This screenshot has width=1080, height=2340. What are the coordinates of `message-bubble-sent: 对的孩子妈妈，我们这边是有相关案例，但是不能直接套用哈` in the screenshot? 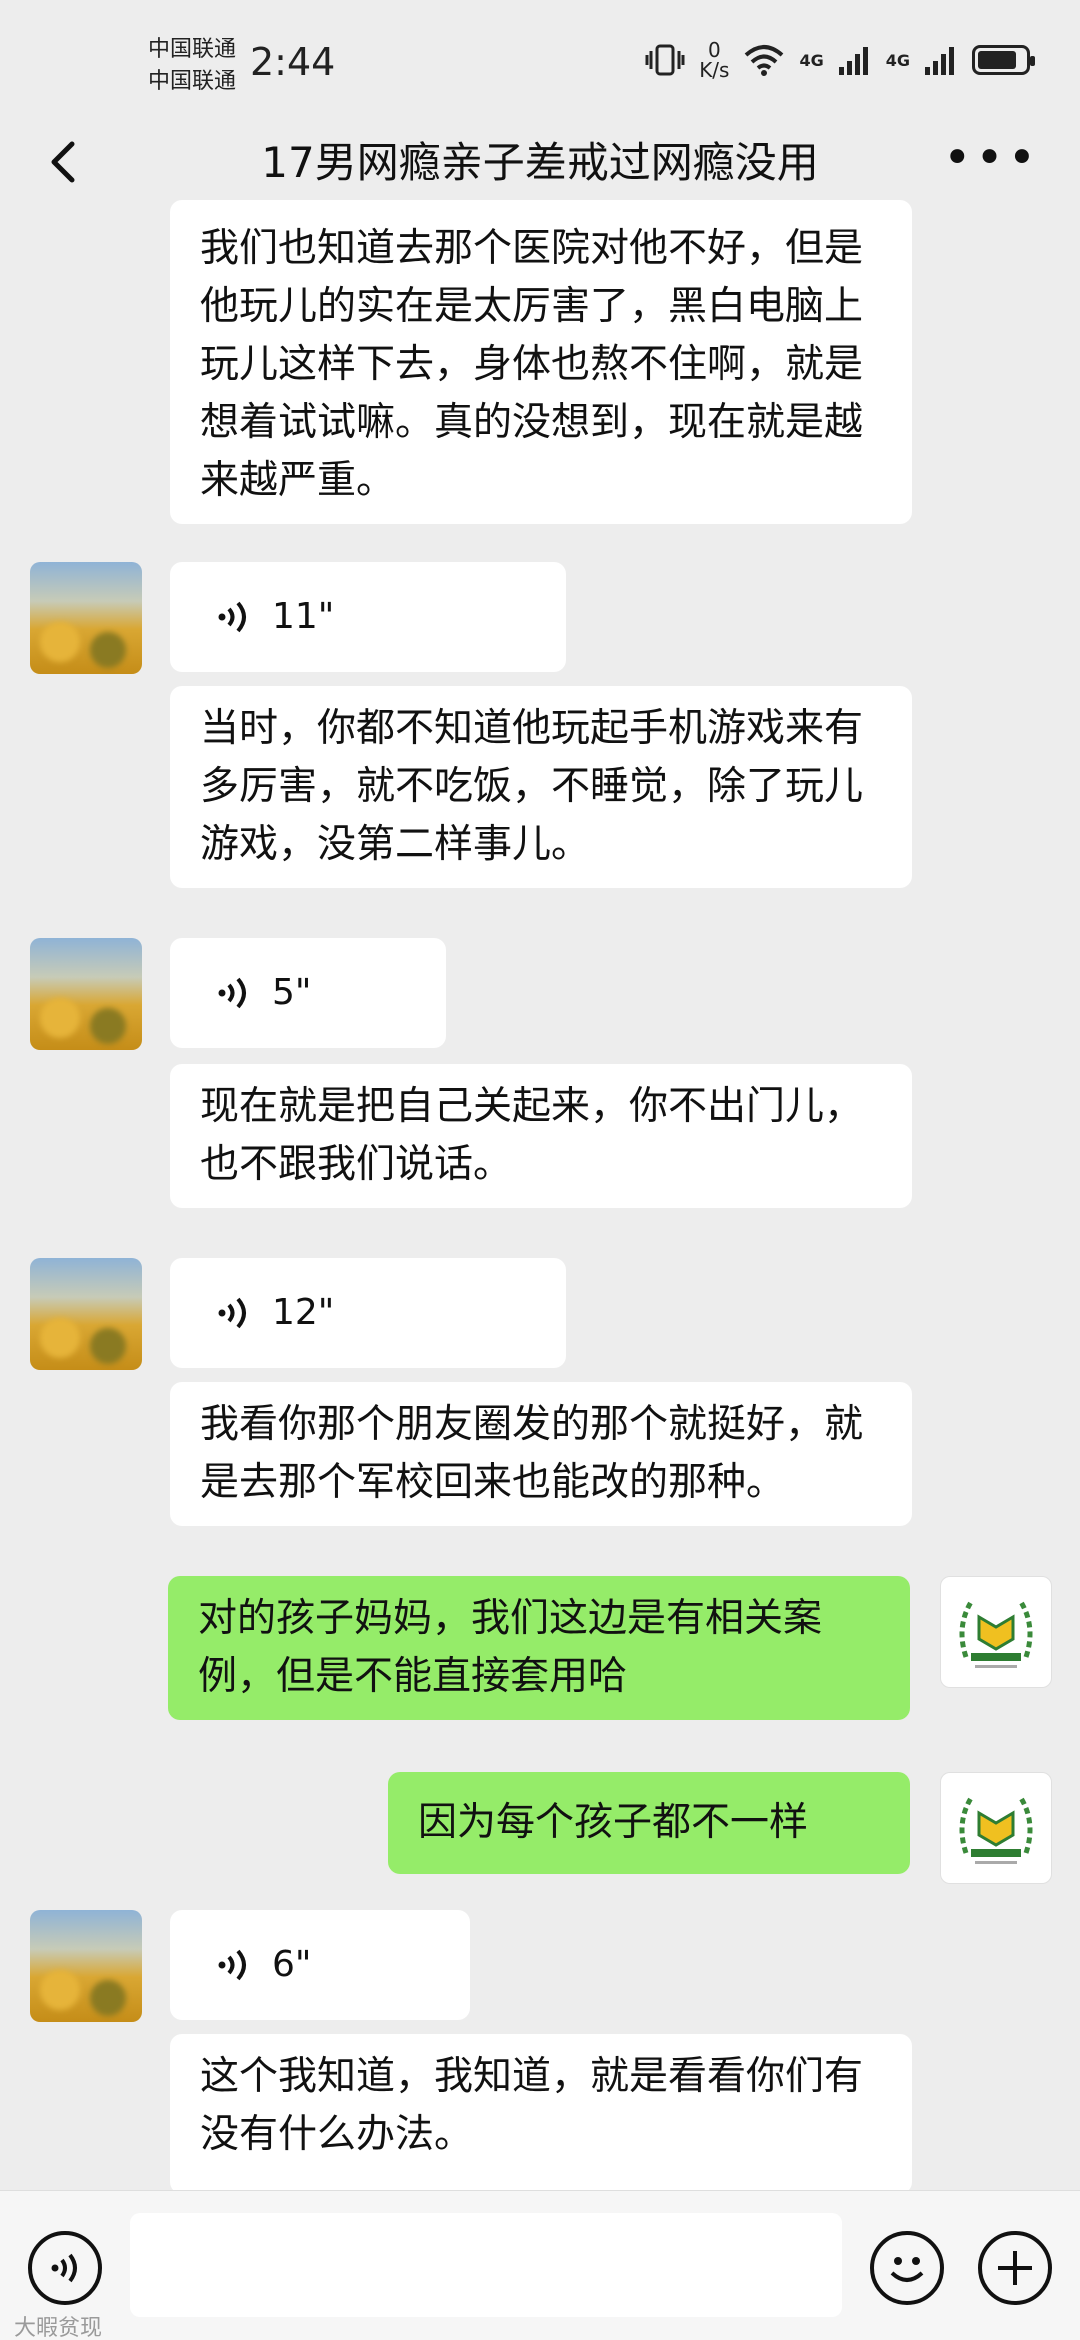 It's located at (539, 1648).